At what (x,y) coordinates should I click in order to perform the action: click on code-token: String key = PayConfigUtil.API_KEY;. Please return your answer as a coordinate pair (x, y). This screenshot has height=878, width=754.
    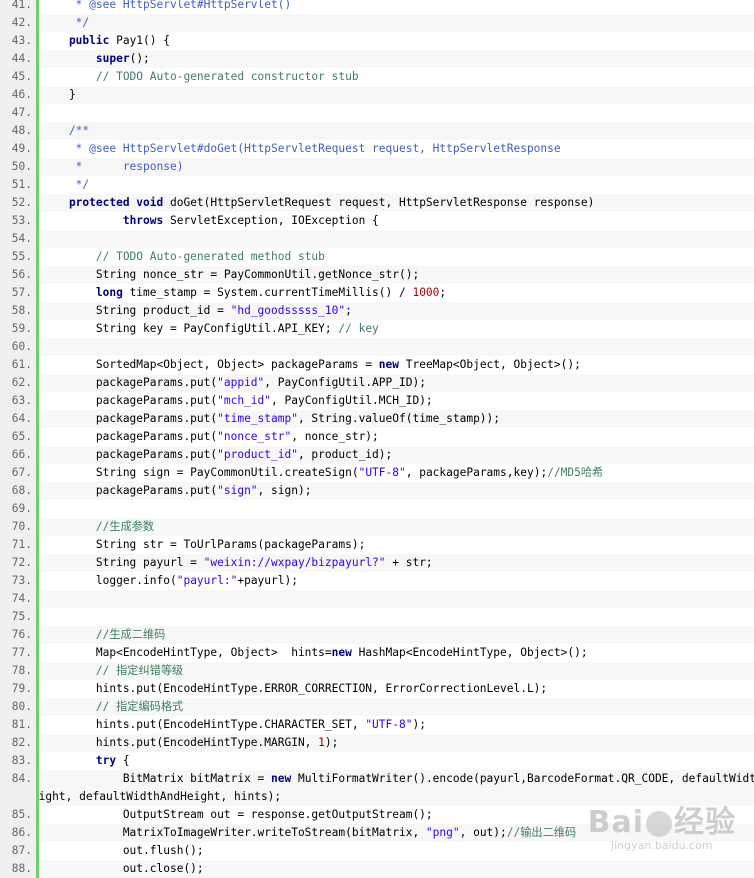
    Looking at the image, I should click on (190, 328).